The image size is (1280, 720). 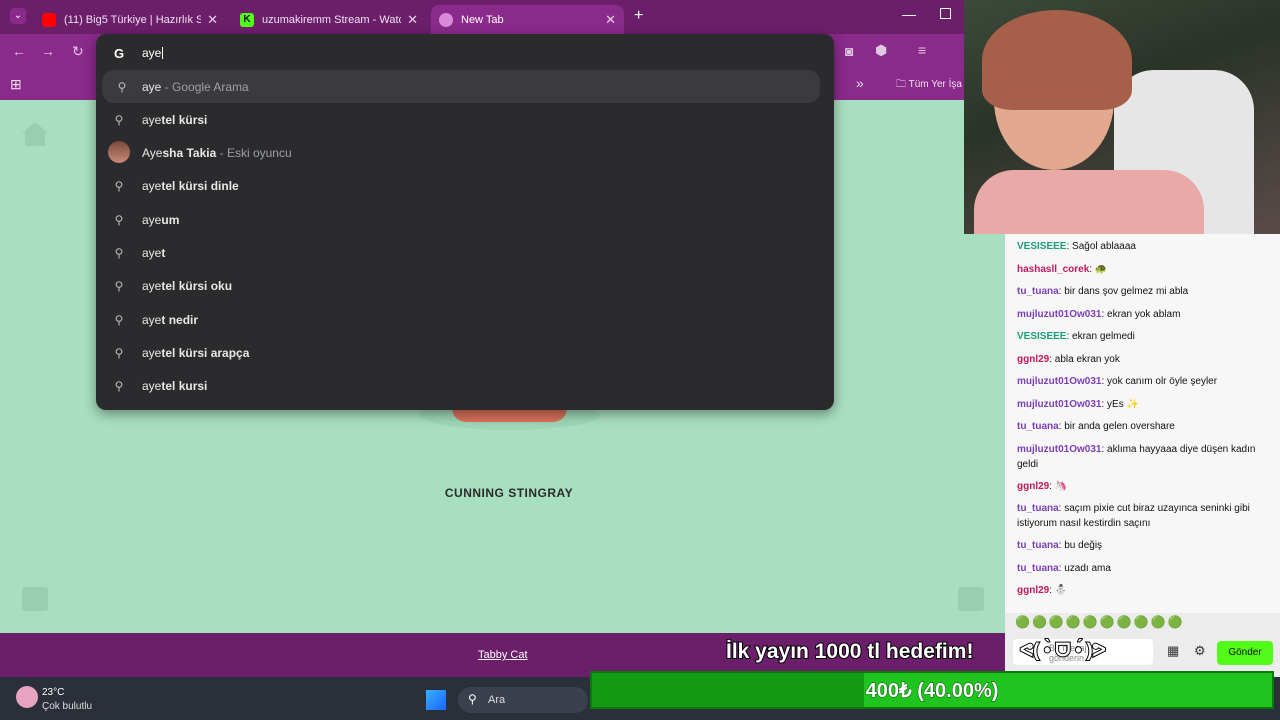 What do you see at coordinates (935, 84) in the screenshot?
I see `all-bookmarks-label: Tüm Yer İşa` at bounding box center [935, 84].